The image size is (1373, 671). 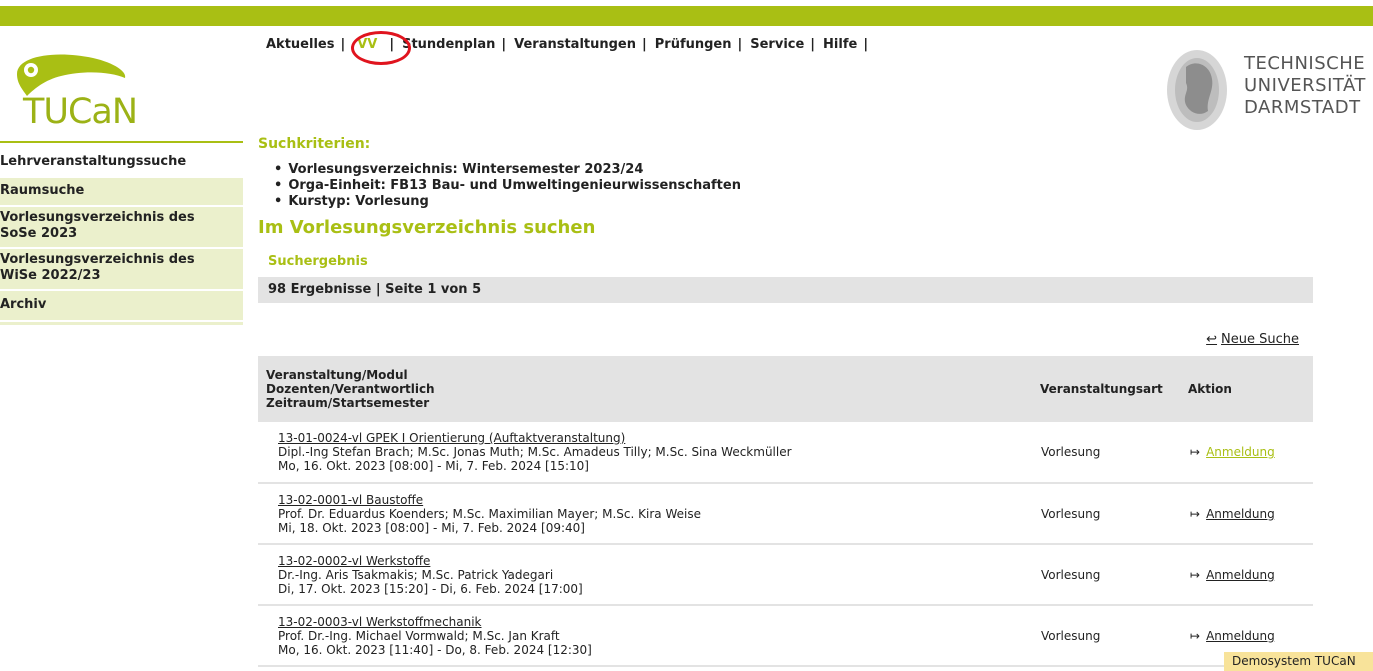 What do you see at coordinates (785, 290) in the screenshot?
I see `results-count: 98 Ergebnisse | Seite 1 von 5` at bounding box center [785, 290].